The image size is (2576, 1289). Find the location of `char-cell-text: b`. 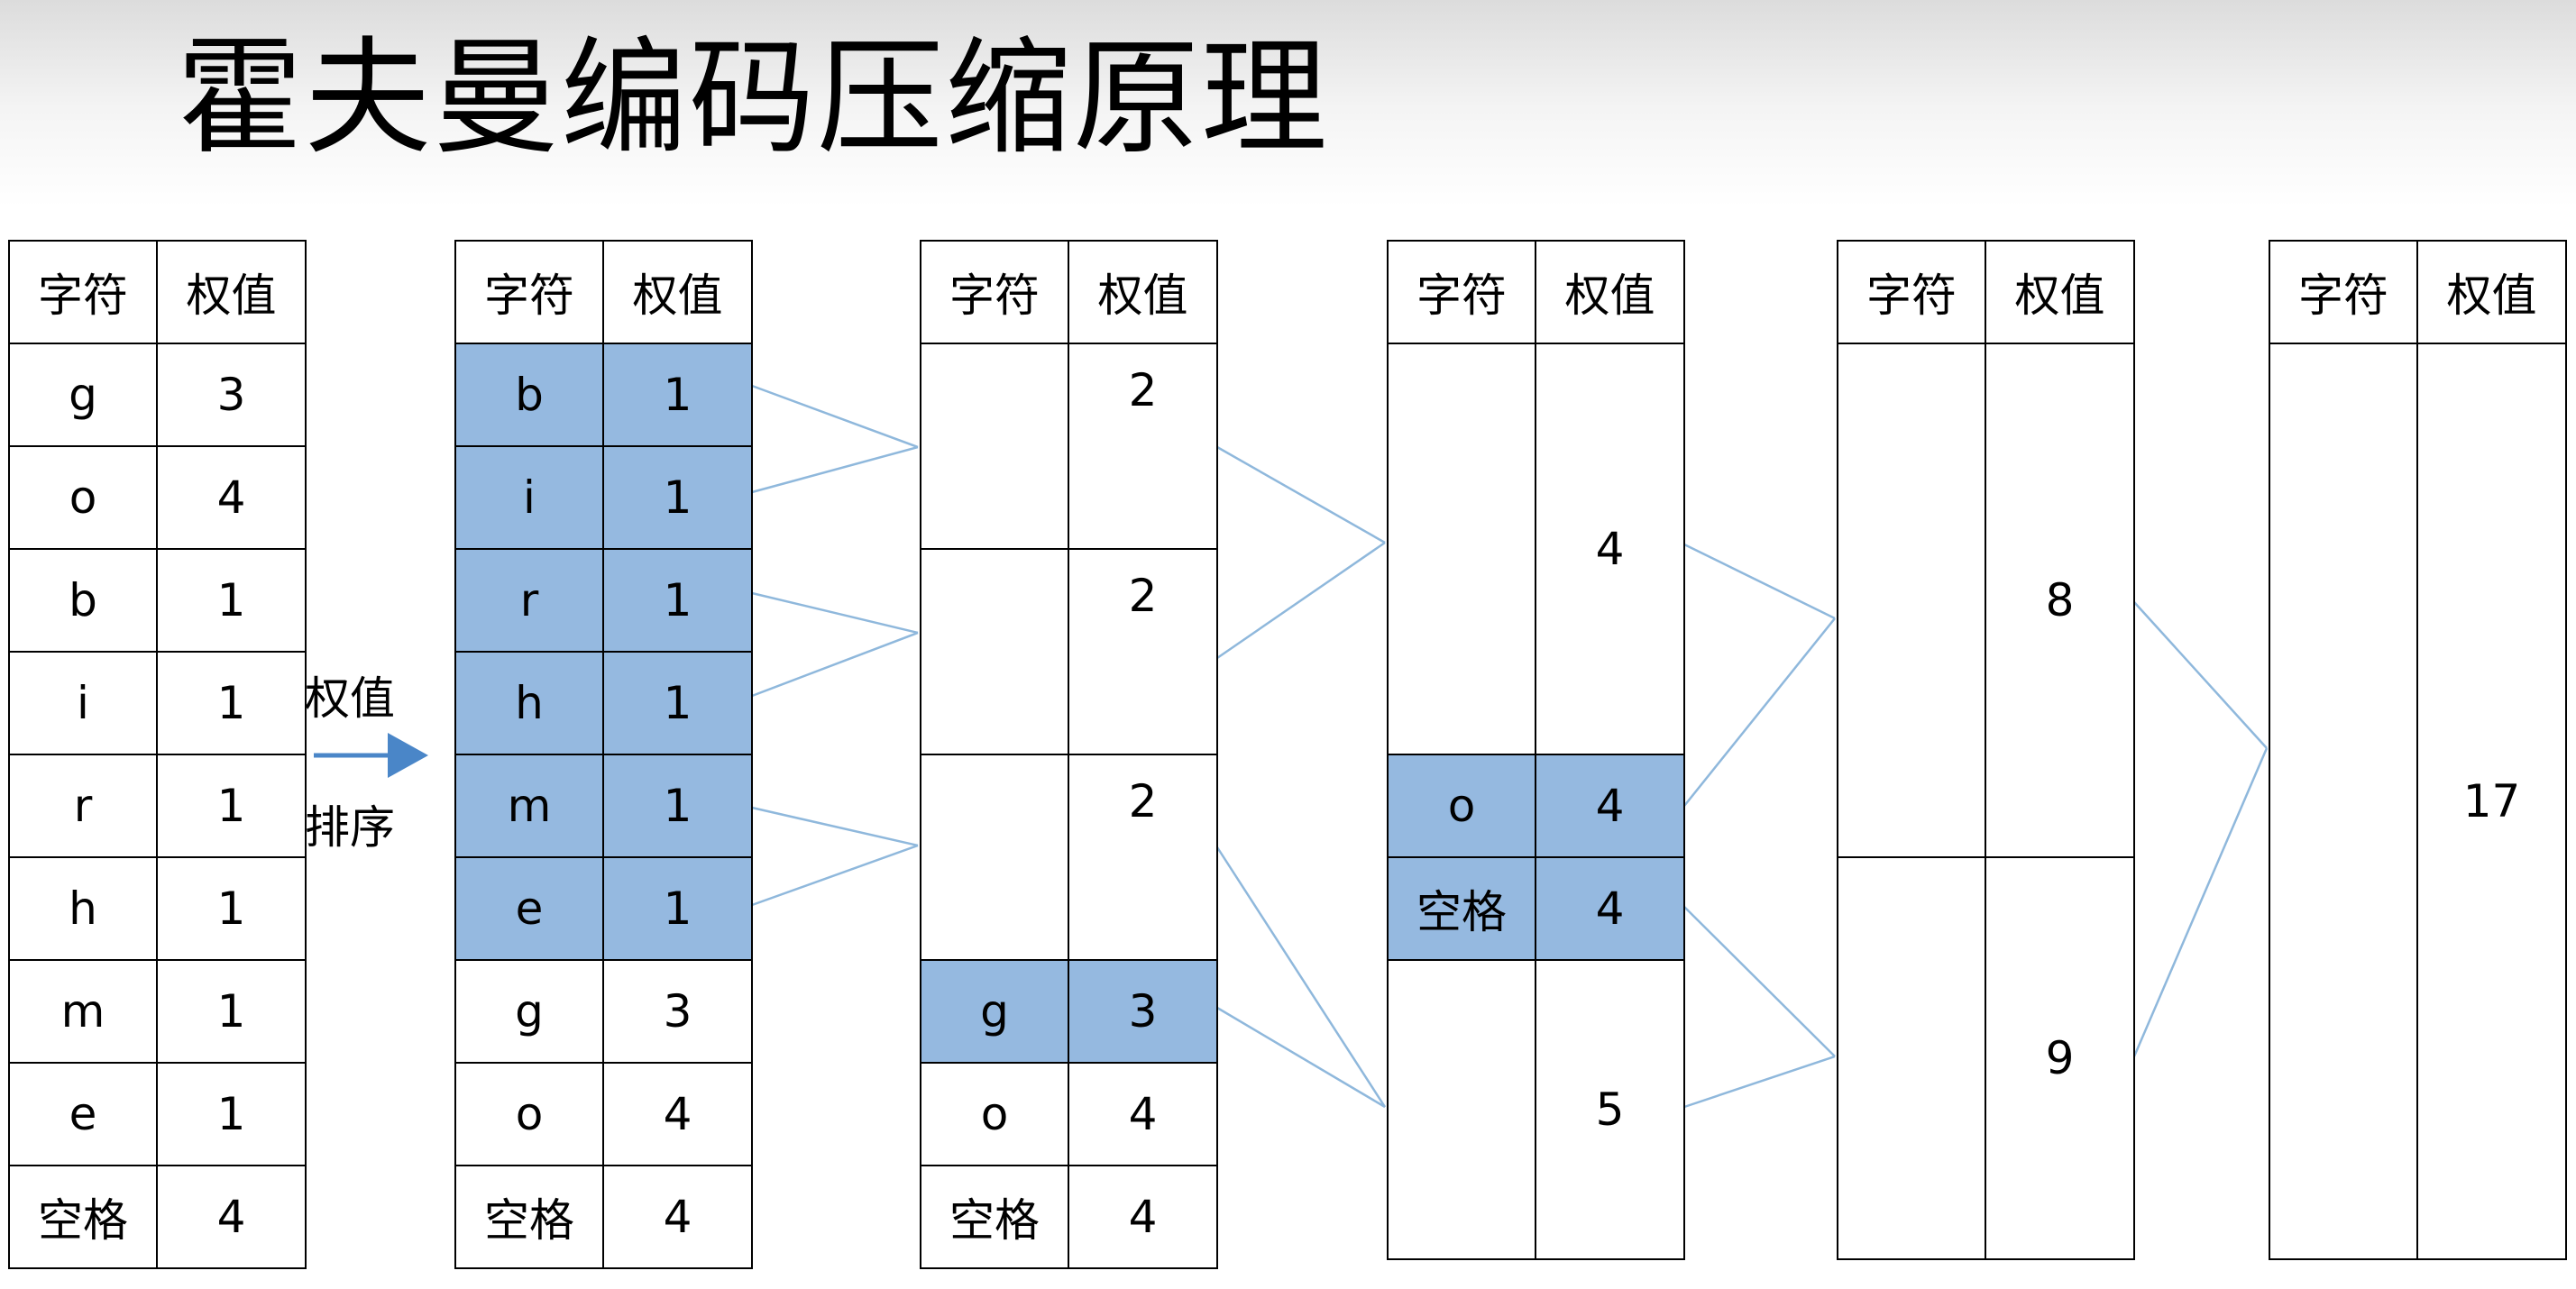

char-cell-text: b is located at coordinates (529, 395).